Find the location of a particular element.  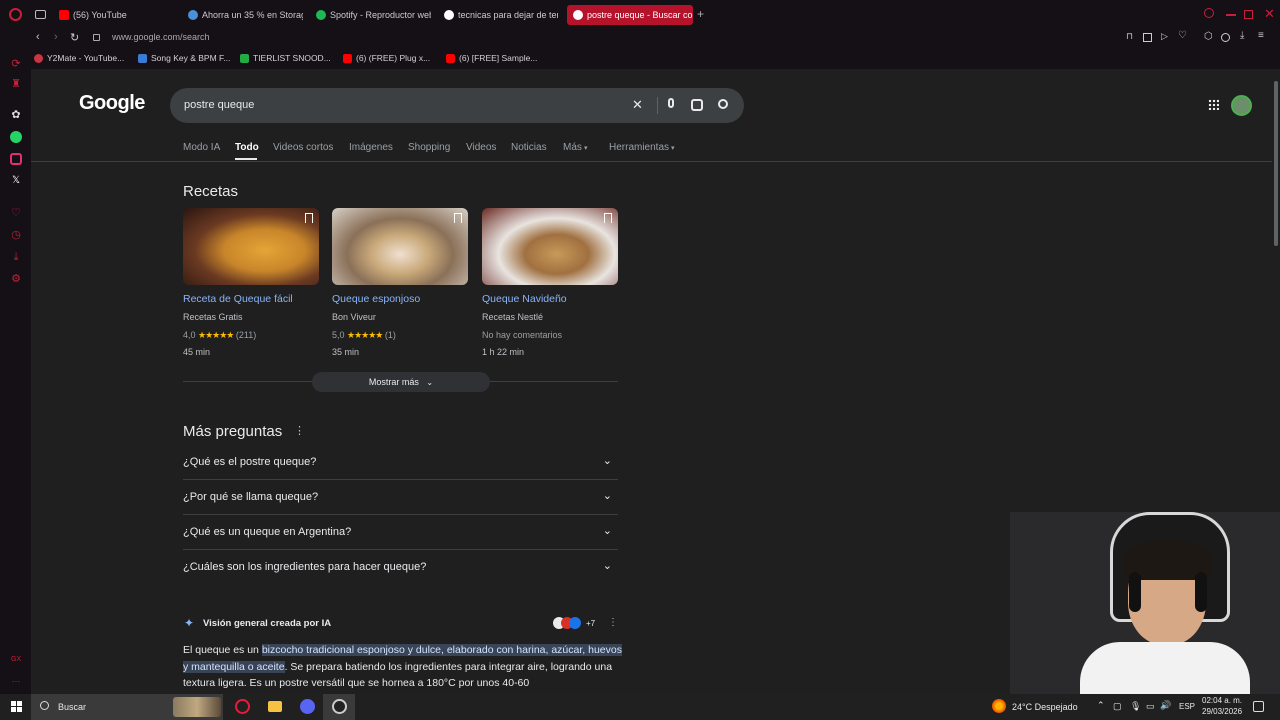

mic-icon: 🎙 is located at coordinates (1135, 706).